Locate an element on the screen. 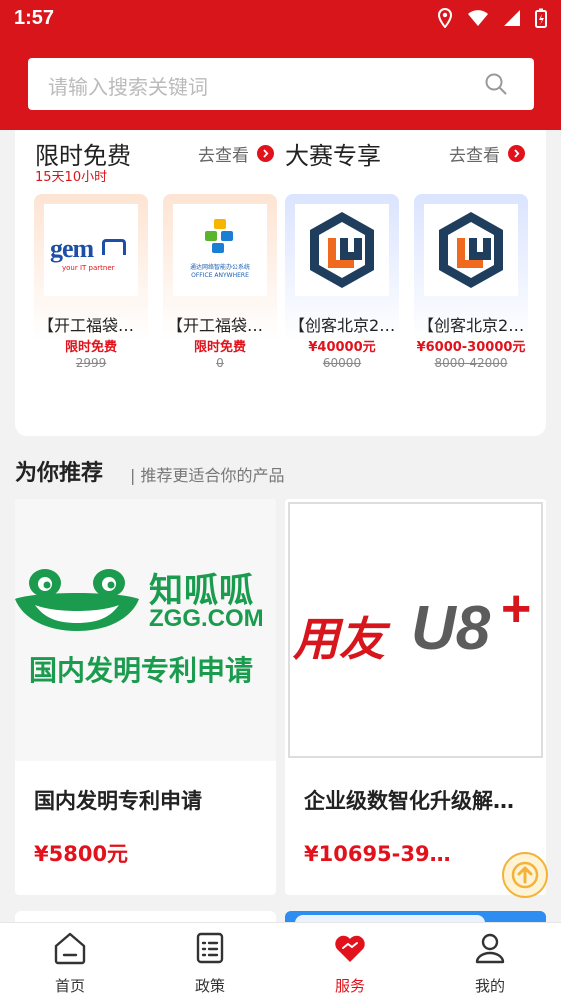  recommend-product-price: ¥10695-39800元 is located at coordinates (379, 854).